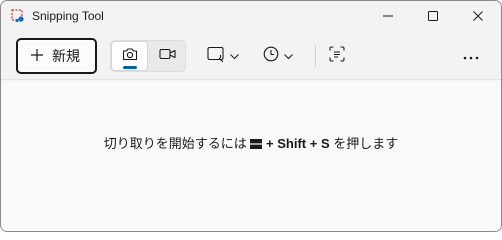 The image size is (502, 240). What do you see at coordinates (366, 143) in the screenshot?
I see `hint-suffix: を押します` at bounding box center [366, 143].